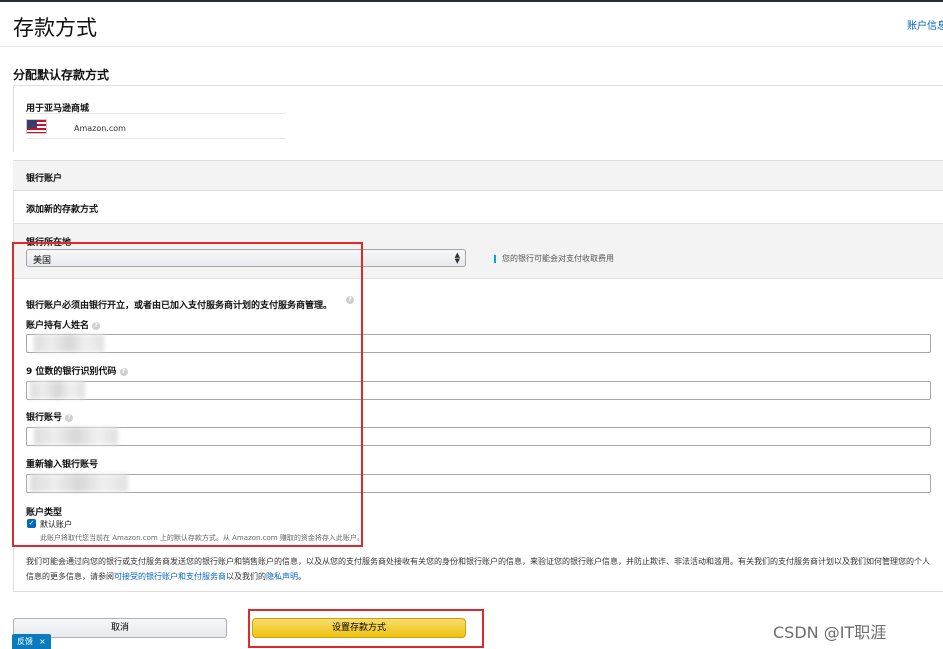 The image size is (943, 649). Describe the element at coordinates (925, 24) in the screenshot. I see `account-info-link: 账户信息` at that location.